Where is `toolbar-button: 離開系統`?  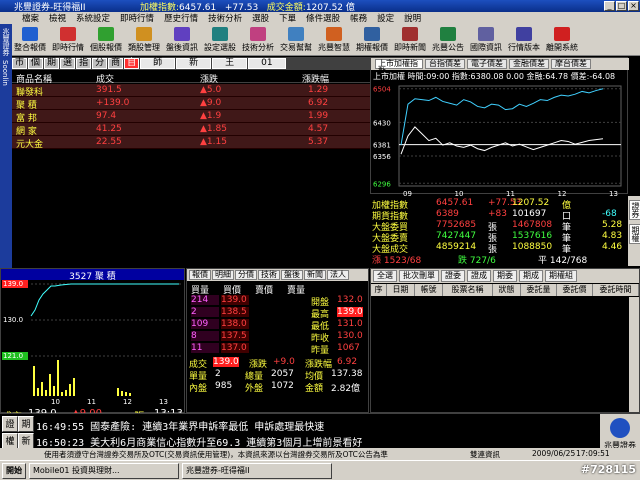
toolbar-button: 離開系統 is located at coordinates (562, 40).